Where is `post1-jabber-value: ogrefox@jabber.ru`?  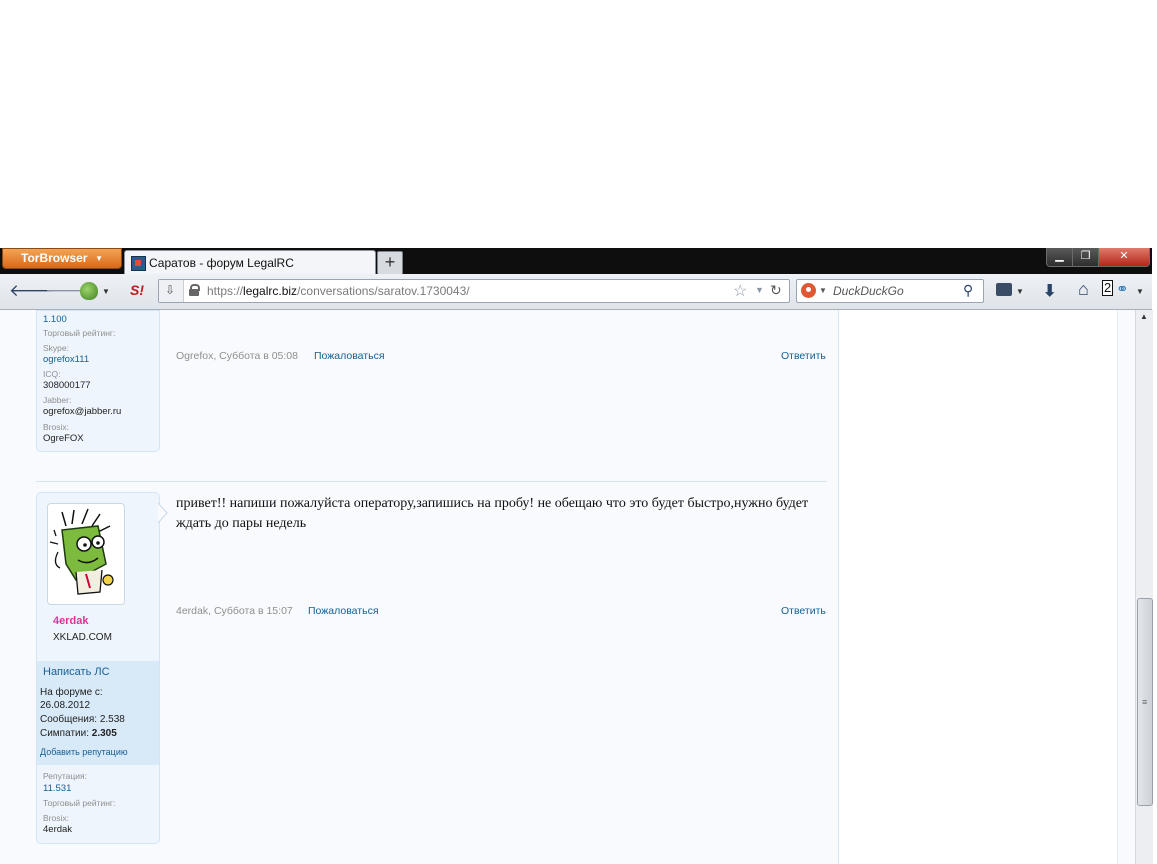
post1-jabber-value: ogrefox@jabber.ru is located at coordinates (82, 411).